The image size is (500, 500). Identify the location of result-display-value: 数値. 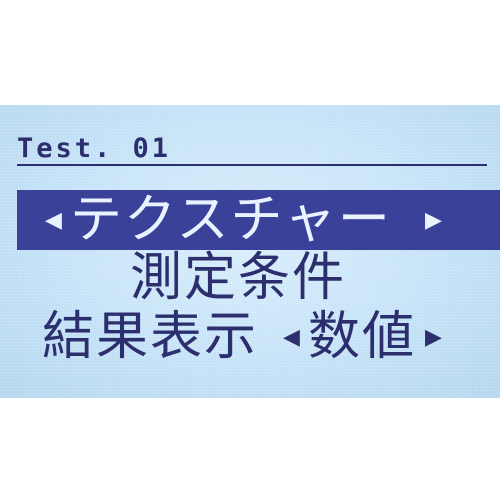
(362, 337).